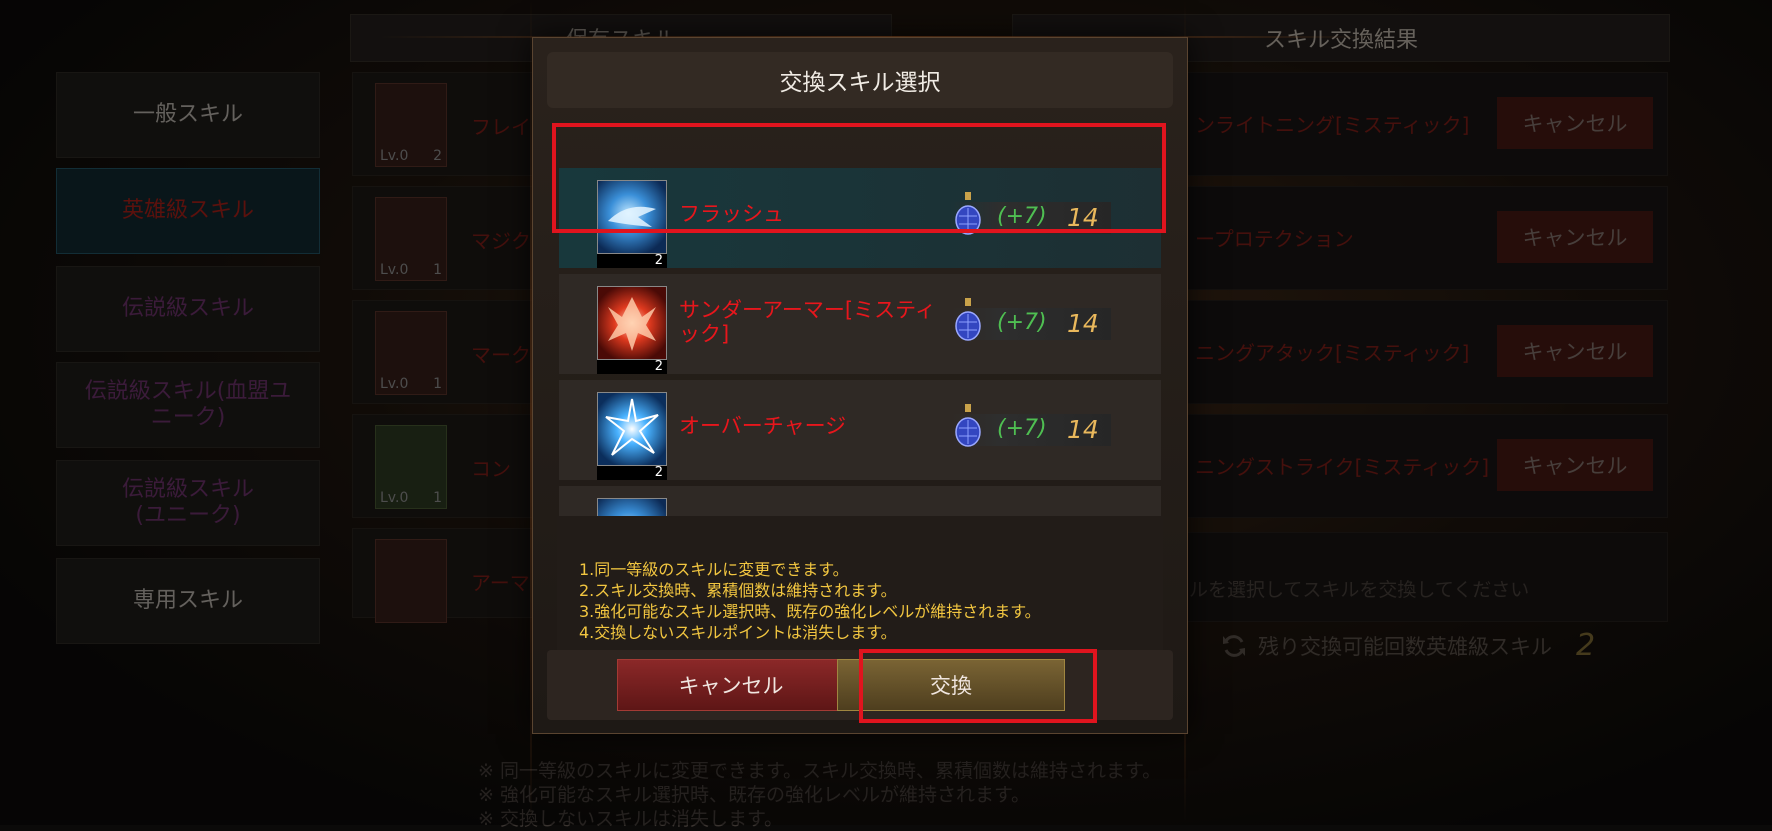 The image size is (1772, 831). What do you see at coordinates (860, 83) in the screenshot?
I see `dialog-title: 交換スキル選択` at bounding box center [860, 83].